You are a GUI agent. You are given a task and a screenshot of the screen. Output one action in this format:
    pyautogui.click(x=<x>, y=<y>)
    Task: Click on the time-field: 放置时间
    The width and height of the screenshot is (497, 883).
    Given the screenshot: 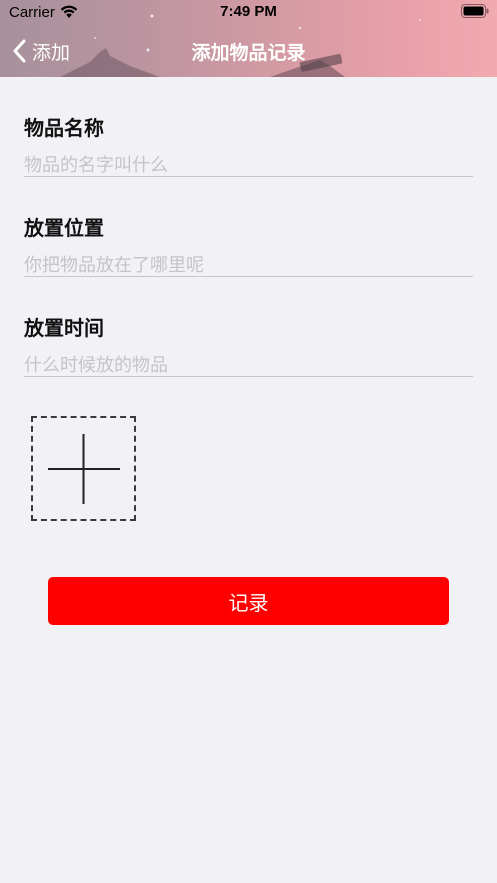 What is the action you would take?
    pyautogui.click(x=248, y=327)
    